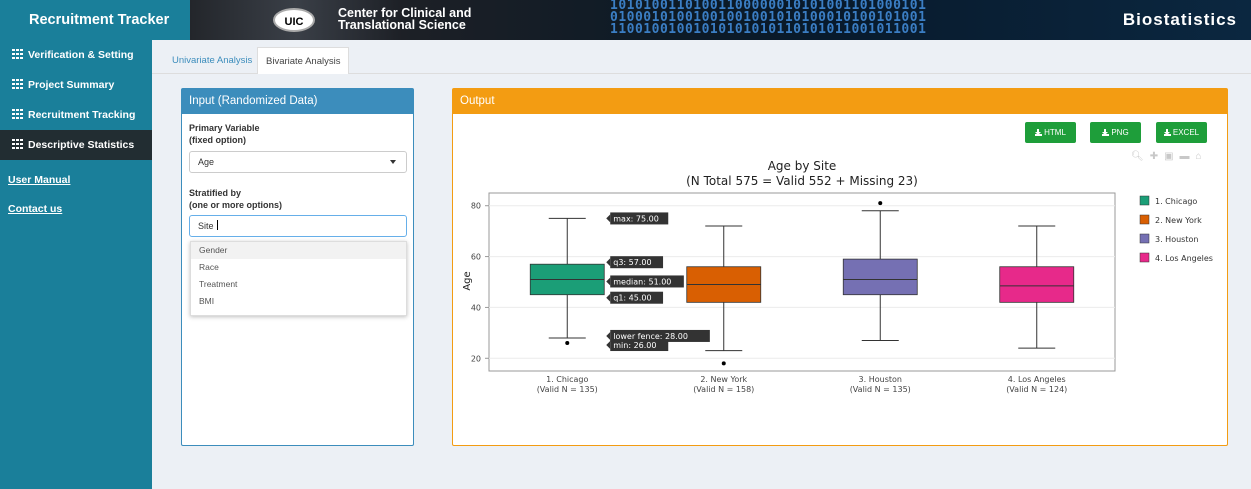  What do you see at coordinates (71, 85) in the screenshot?
I see `sidebar-item-label: Project Summary` at bounding box center [71, 85].